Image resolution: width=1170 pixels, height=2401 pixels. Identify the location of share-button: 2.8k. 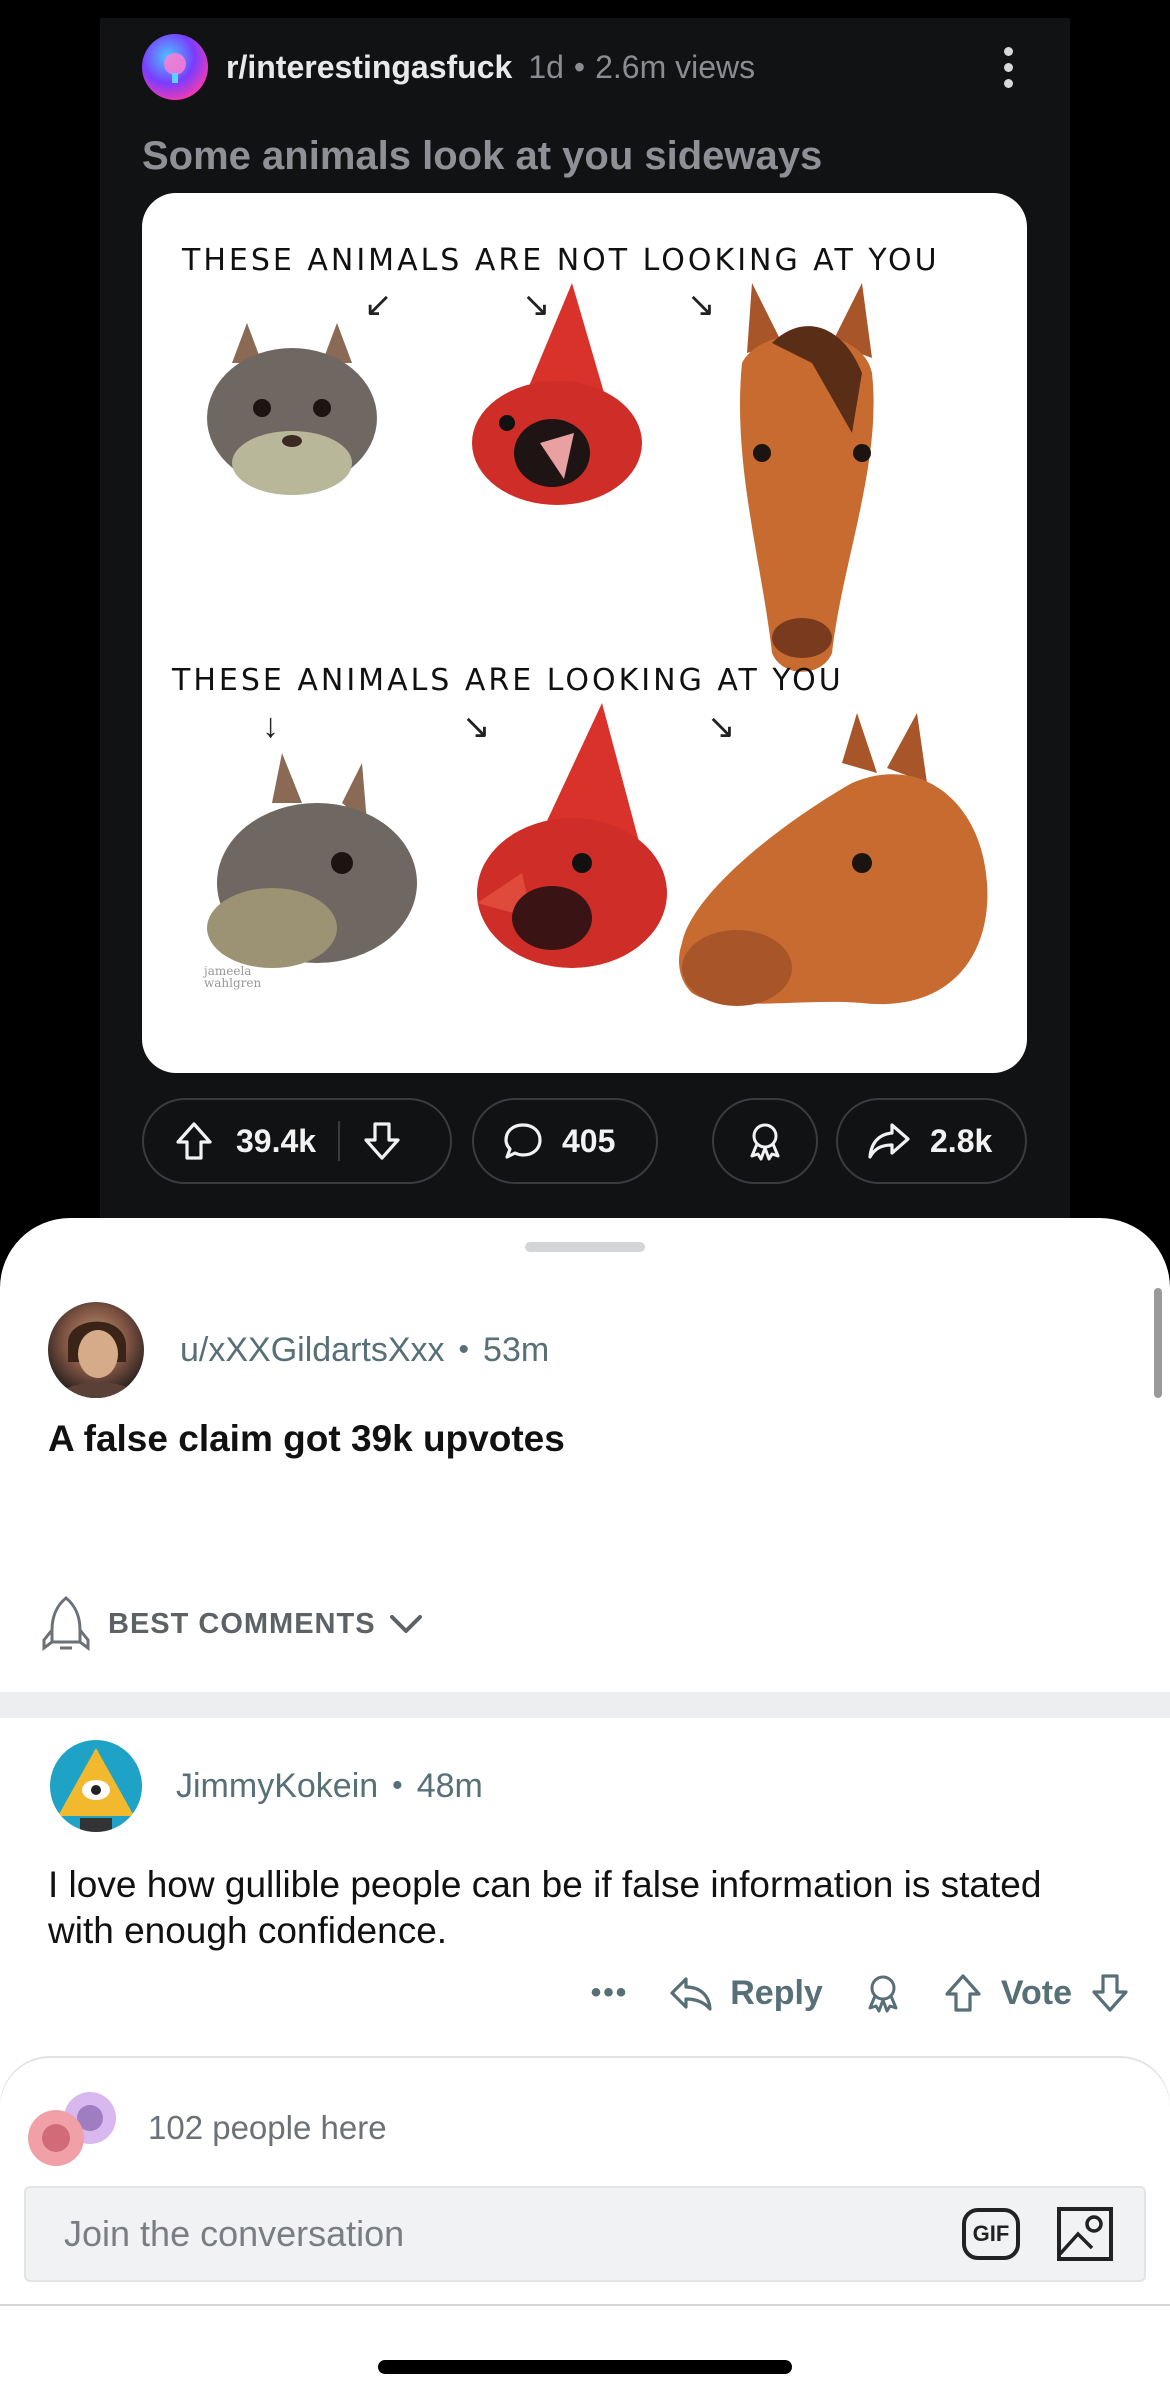
(931, 1141).